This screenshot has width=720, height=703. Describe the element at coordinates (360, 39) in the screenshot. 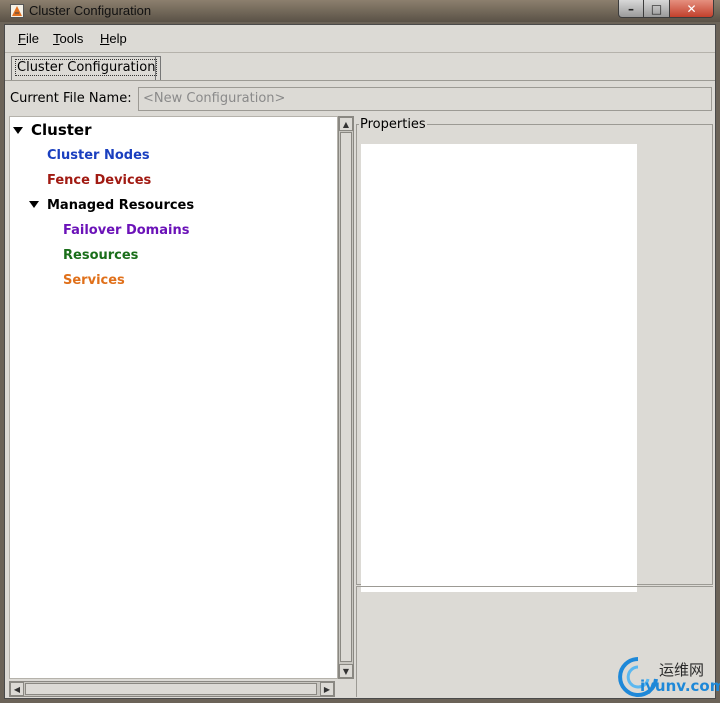

I see `menubar: File Tools Help` at that location.